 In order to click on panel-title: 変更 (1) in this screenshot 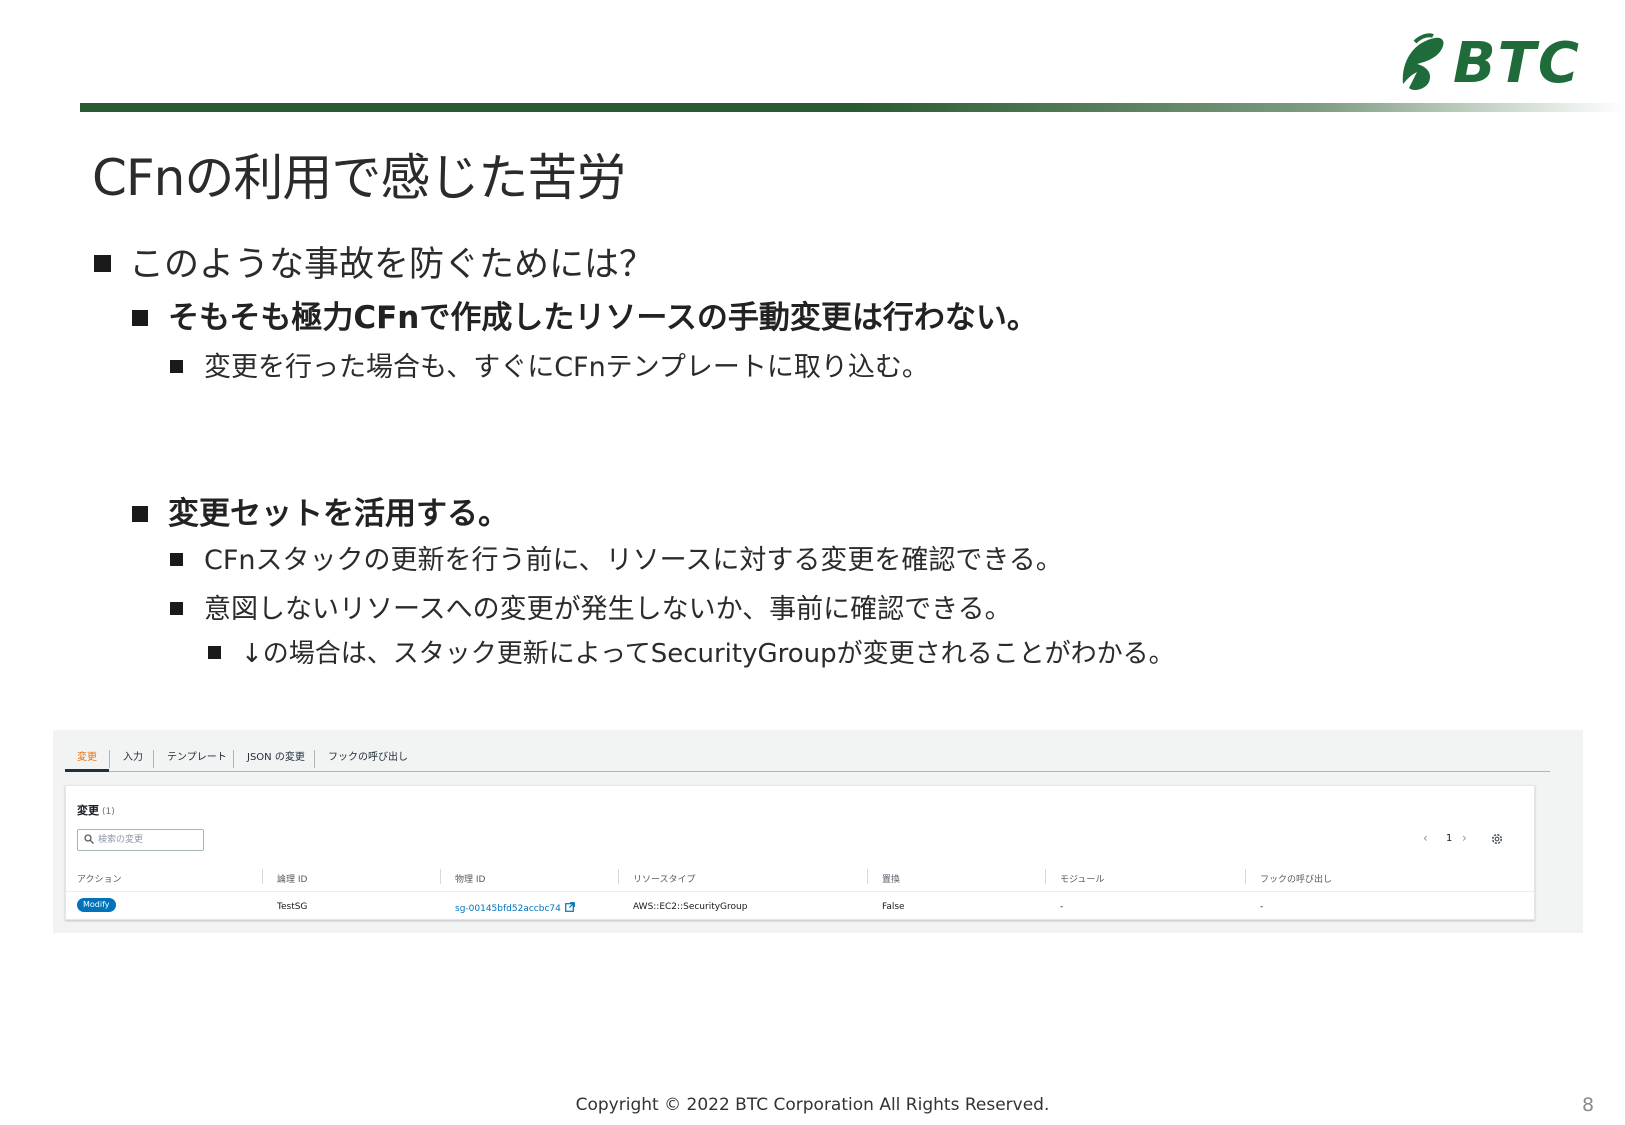, I will do `click(96, 810)`.